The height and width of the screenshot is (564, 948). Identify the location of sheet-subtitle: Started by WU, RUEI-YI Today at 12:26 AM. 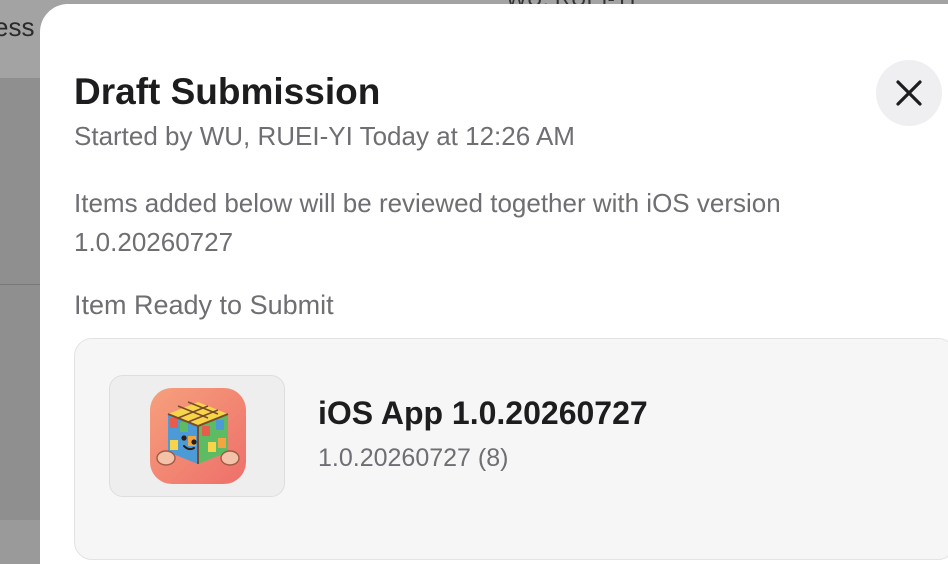
(324, 136).